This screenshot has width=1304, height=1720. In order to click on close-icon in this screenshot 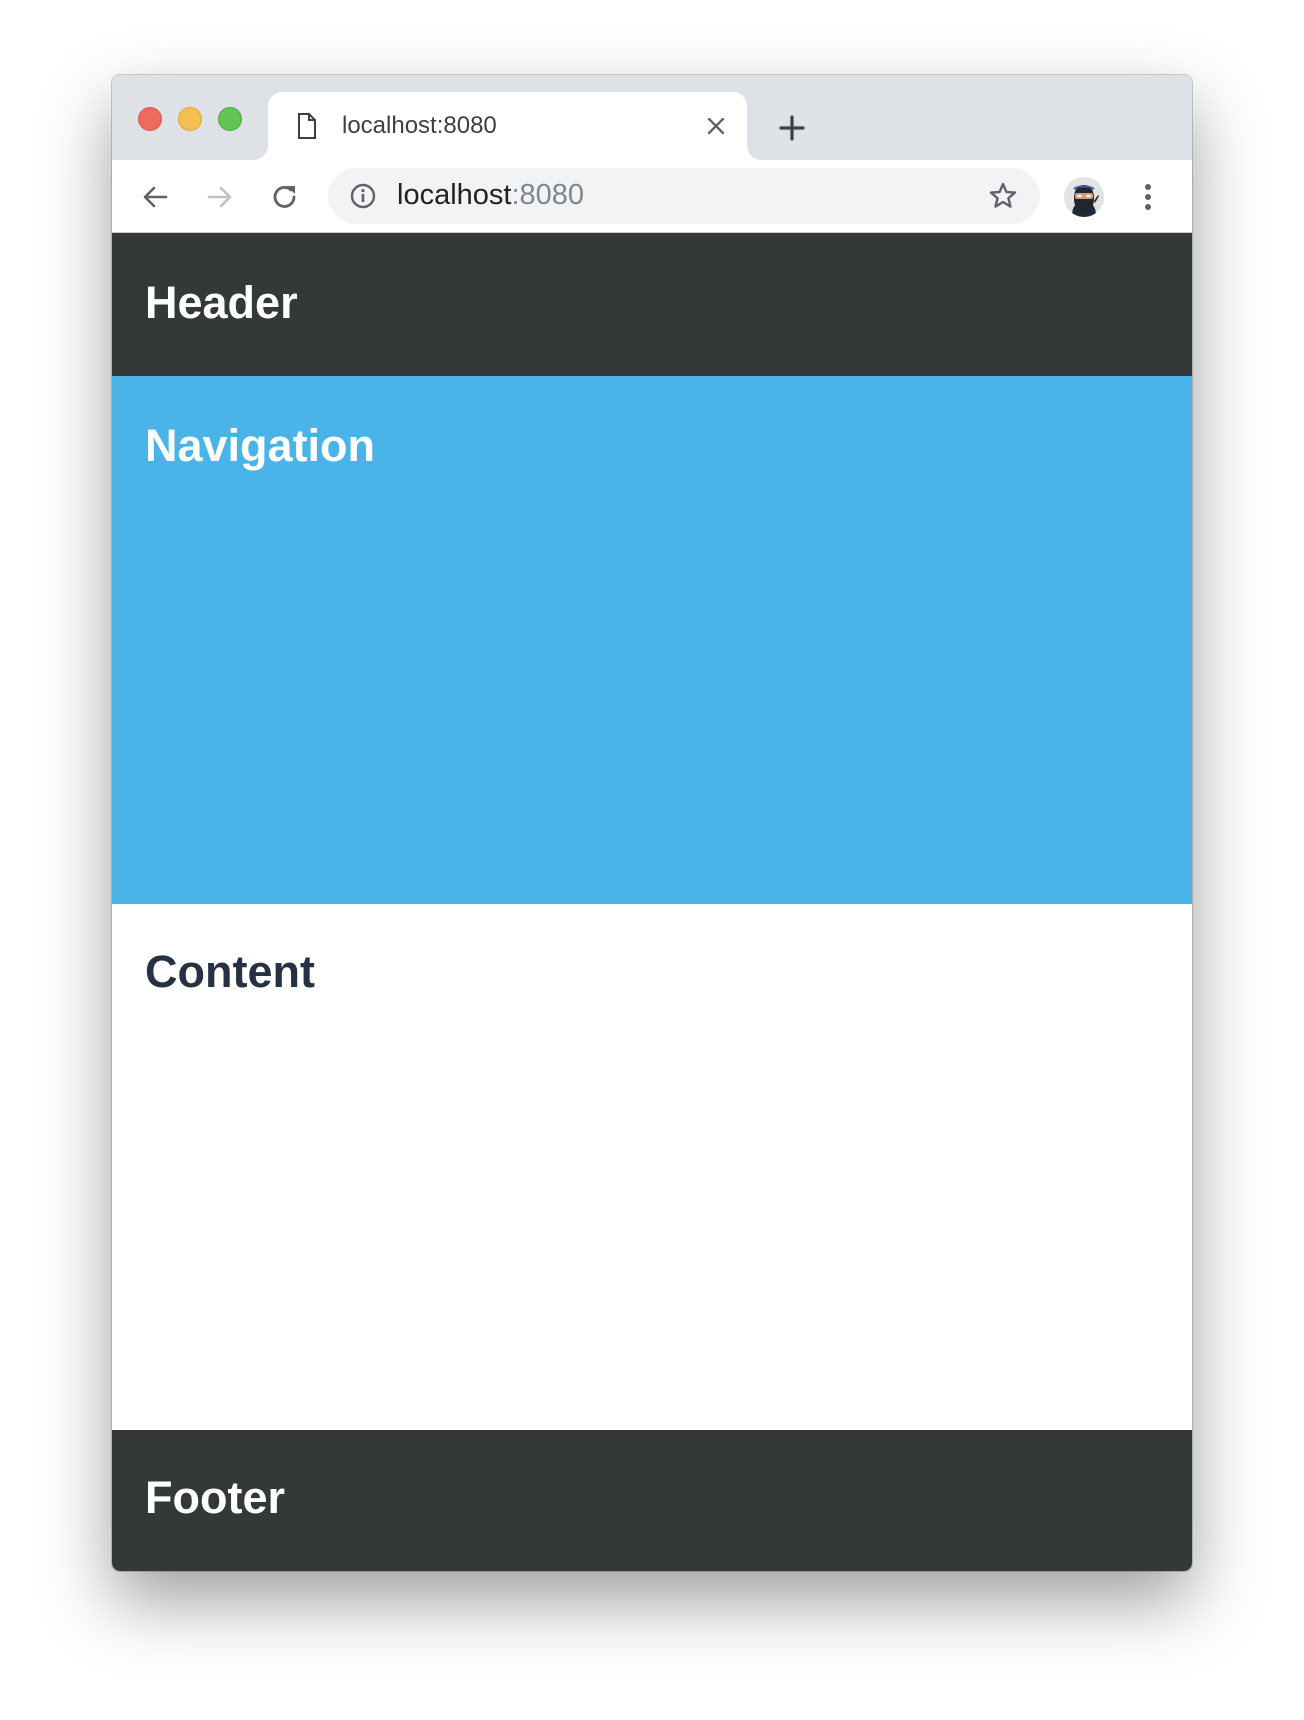, I will do `click(716, 126)`.